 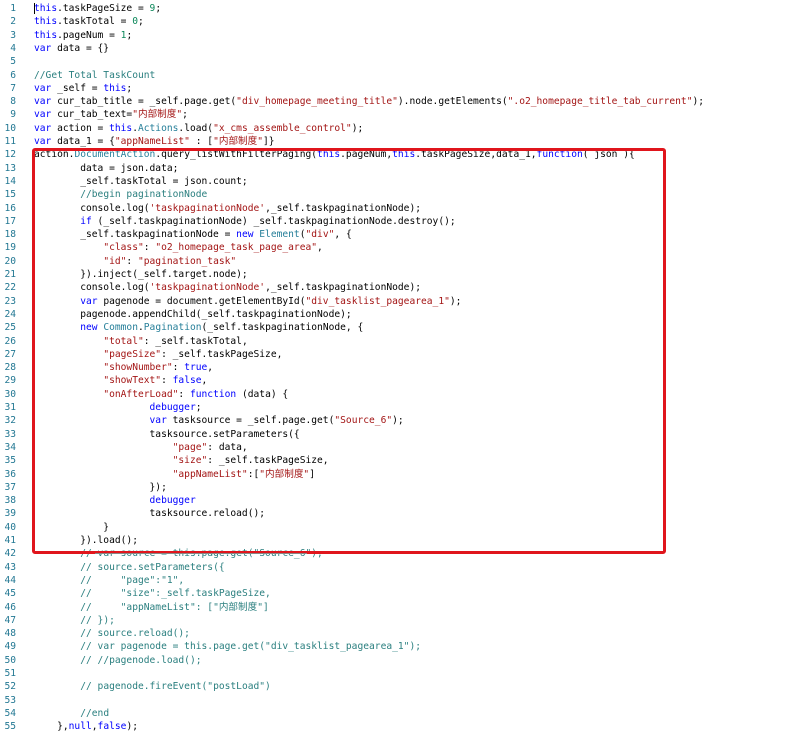 I want to click on code-text: }).inject(_self.target.node);, so click(x=141, y=274).